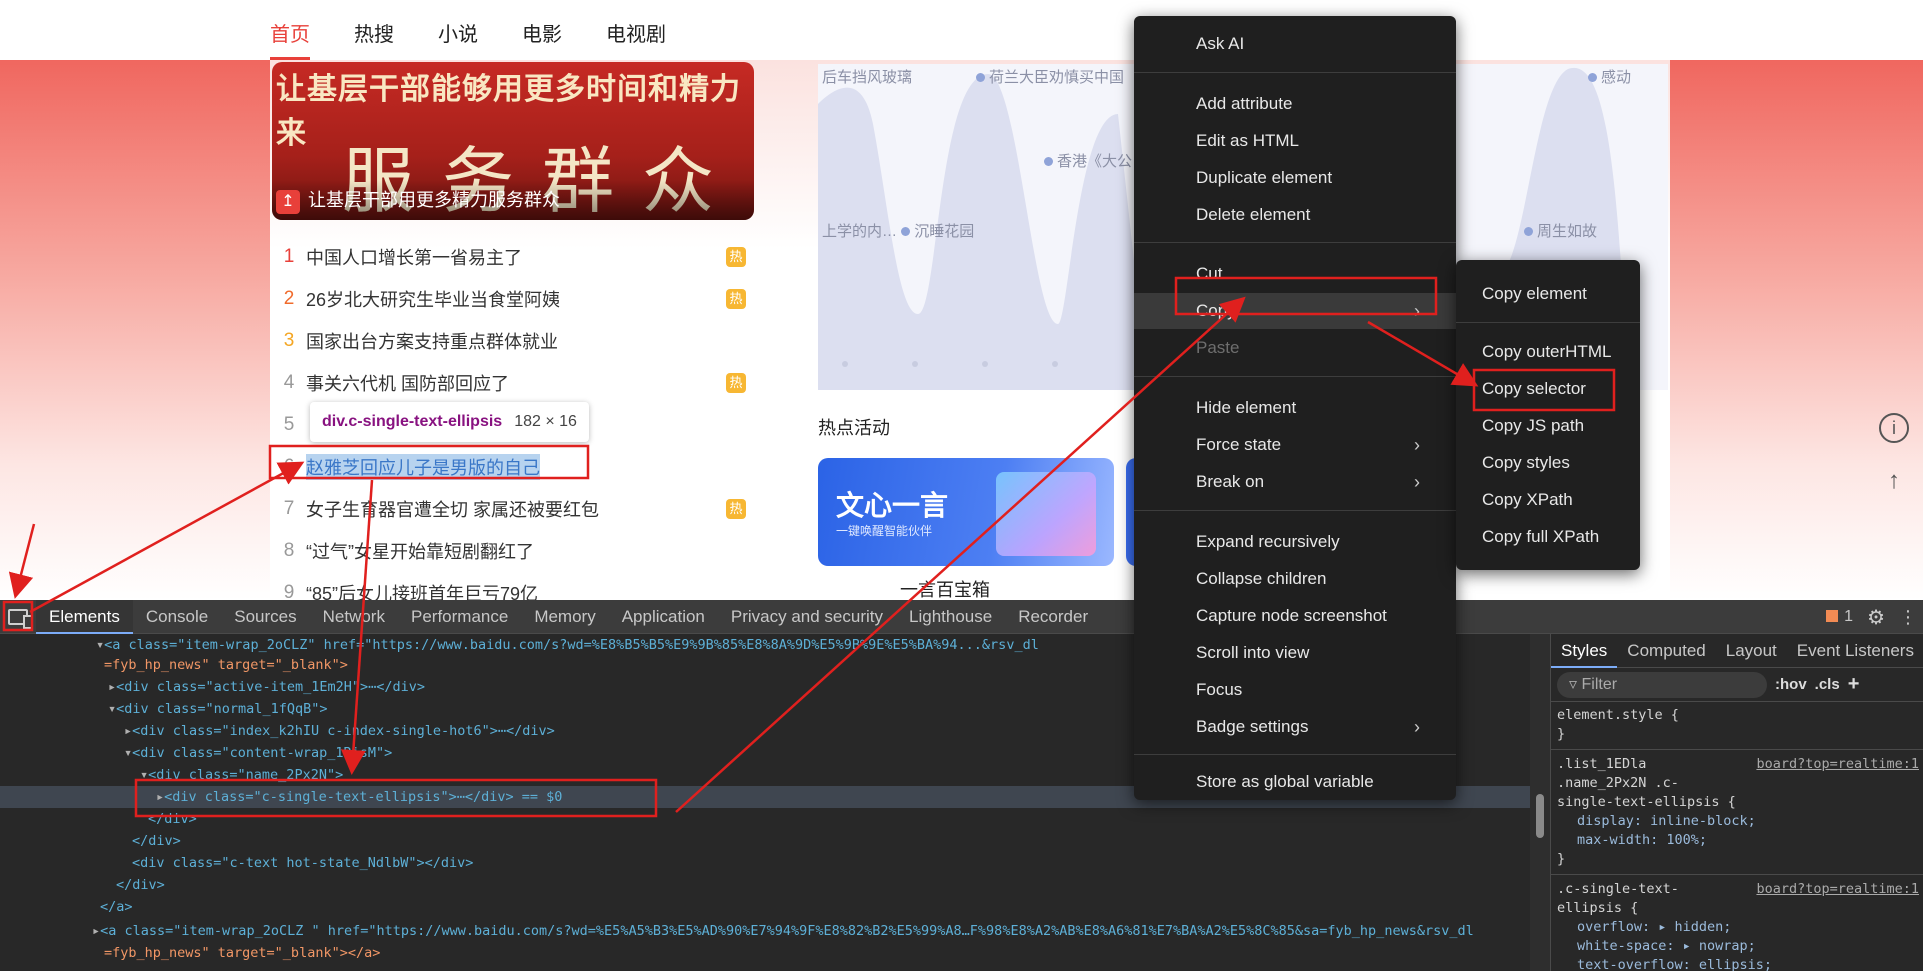 This screenshot has width=1923, height=971. What do you see at coordinates (1737, 927) in the screenshot?
I see `style-property: overflow: ▸ hidden;` at bounding box center [1737, 927].